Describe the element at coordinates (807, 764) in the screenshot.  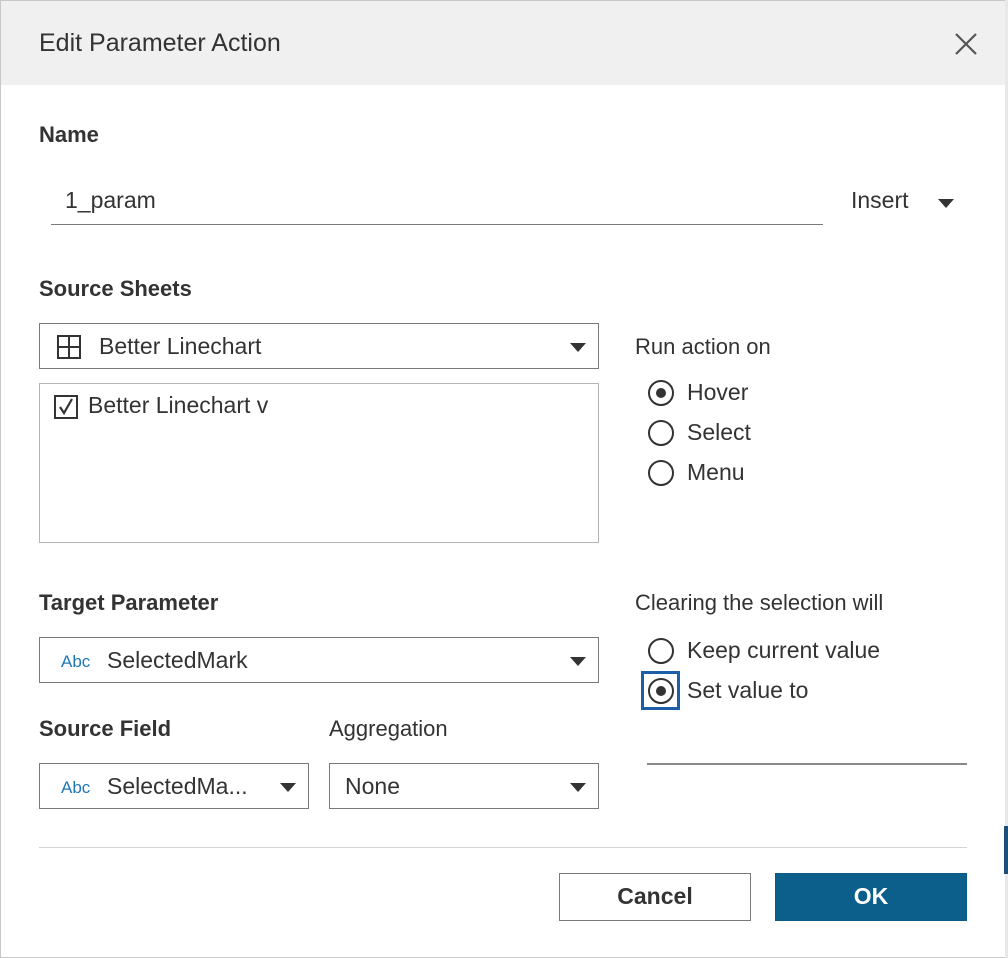
I see `set-value-input` at that location.